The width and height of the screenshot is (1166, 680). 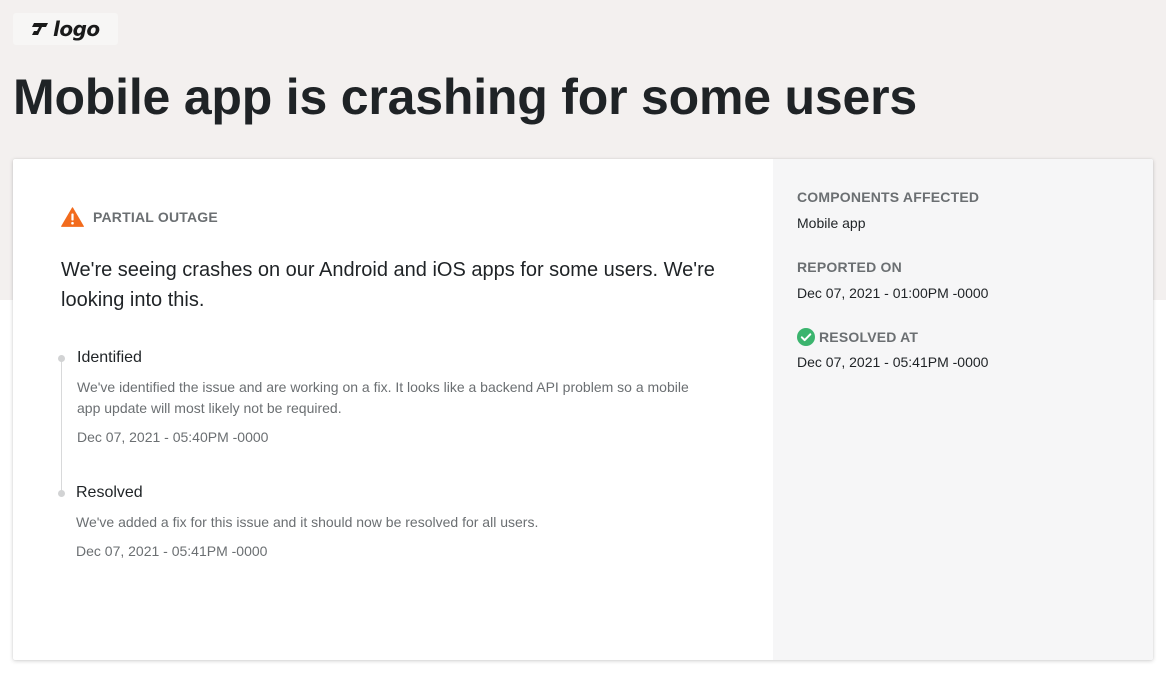 What do you see at coordinates (109, 492) in the screenshot?
I see `update-title: Resolved` at bounding box center [109, 492].